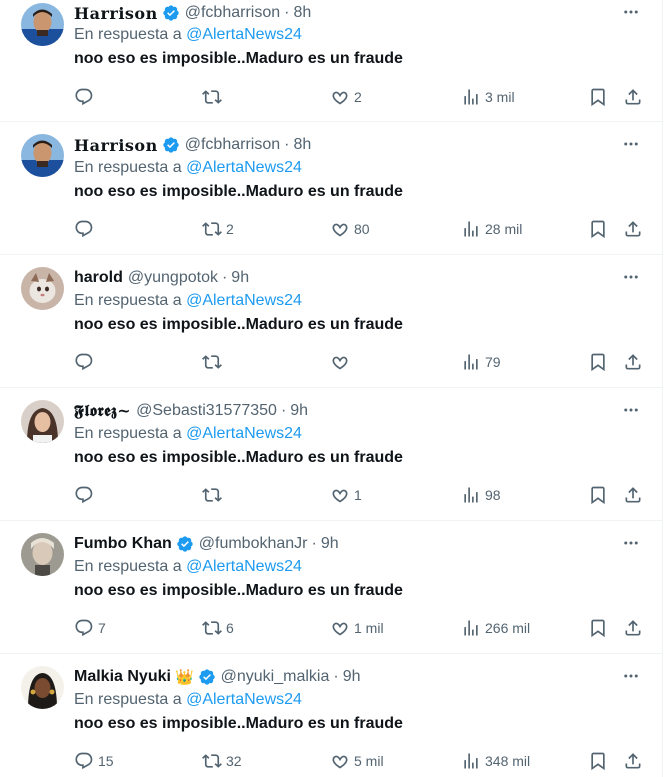  I want to click on views-button: 348 mil, so click(495, 761).